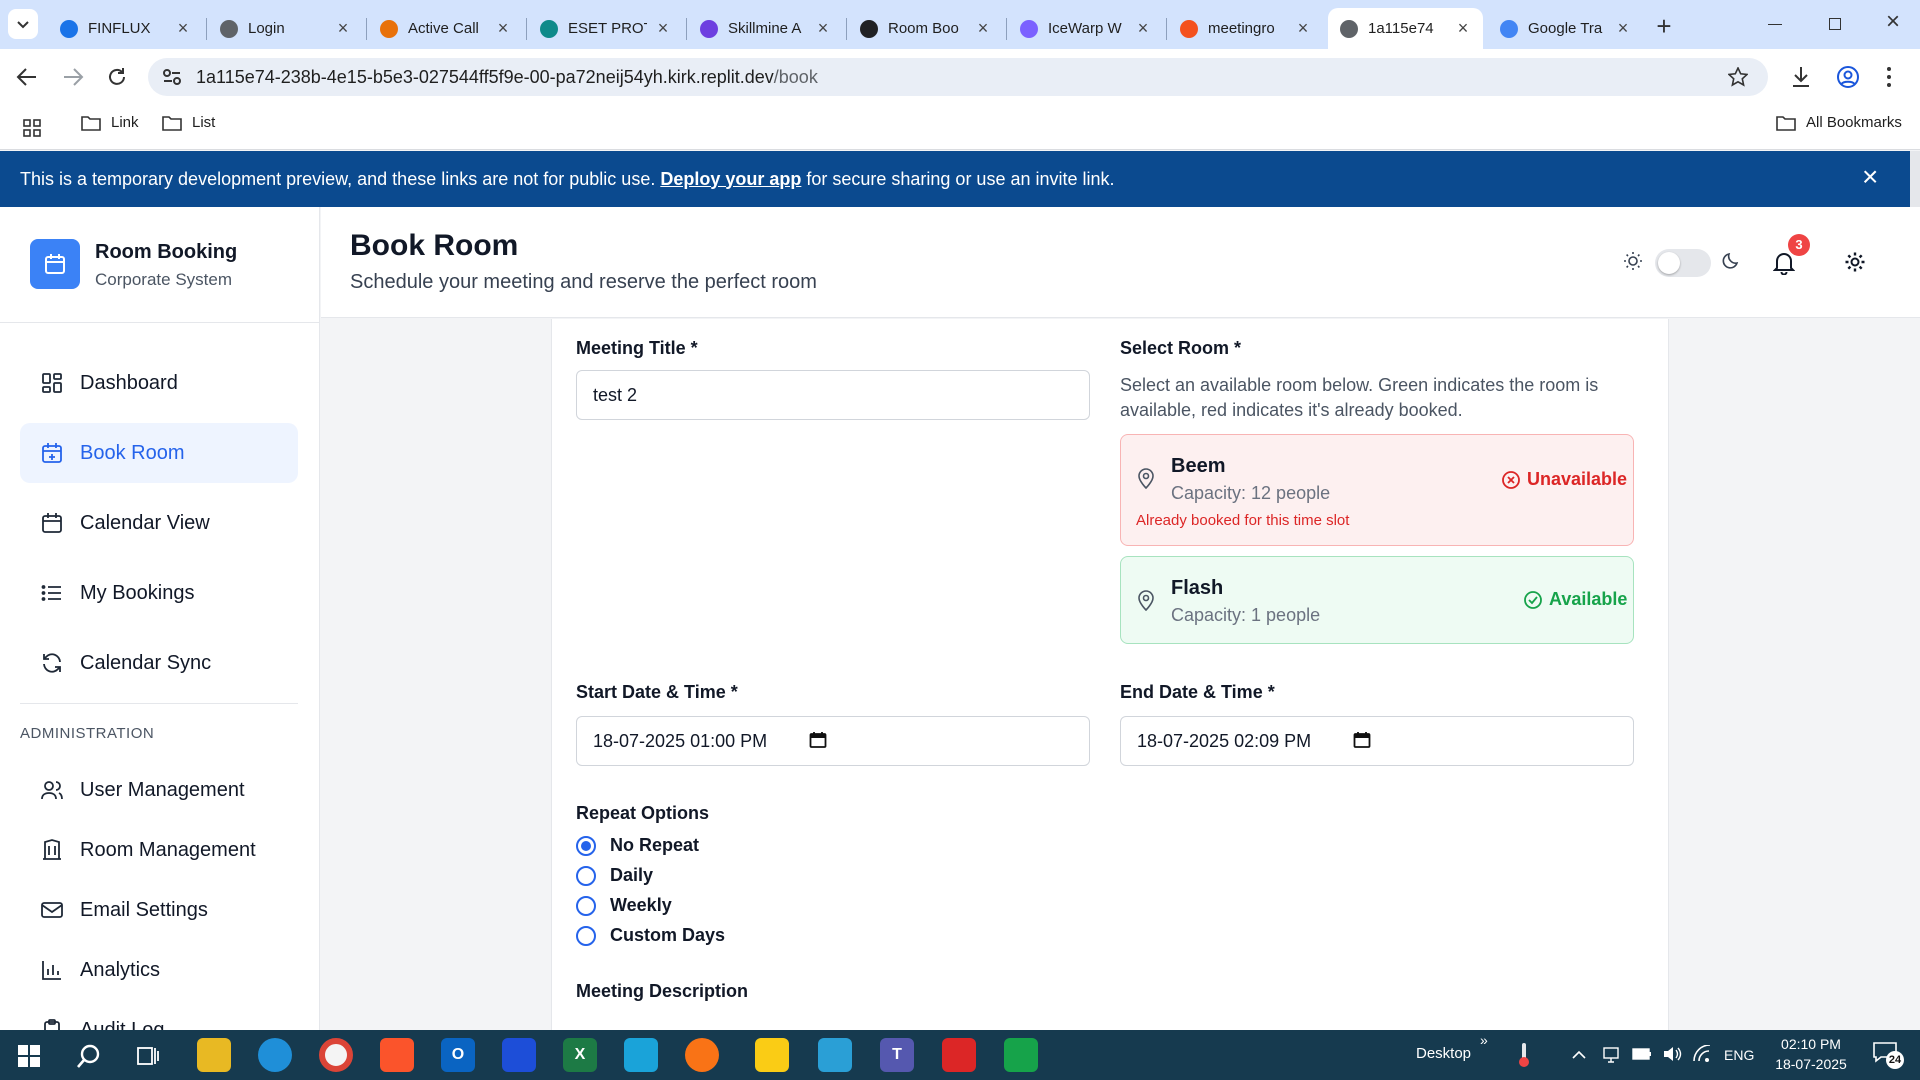 The image size is (1920, 1080). What do you see at coordinates (32, 128) in the screenshot?
I see `apps-grid-icon` at bounding box center [32, 128].